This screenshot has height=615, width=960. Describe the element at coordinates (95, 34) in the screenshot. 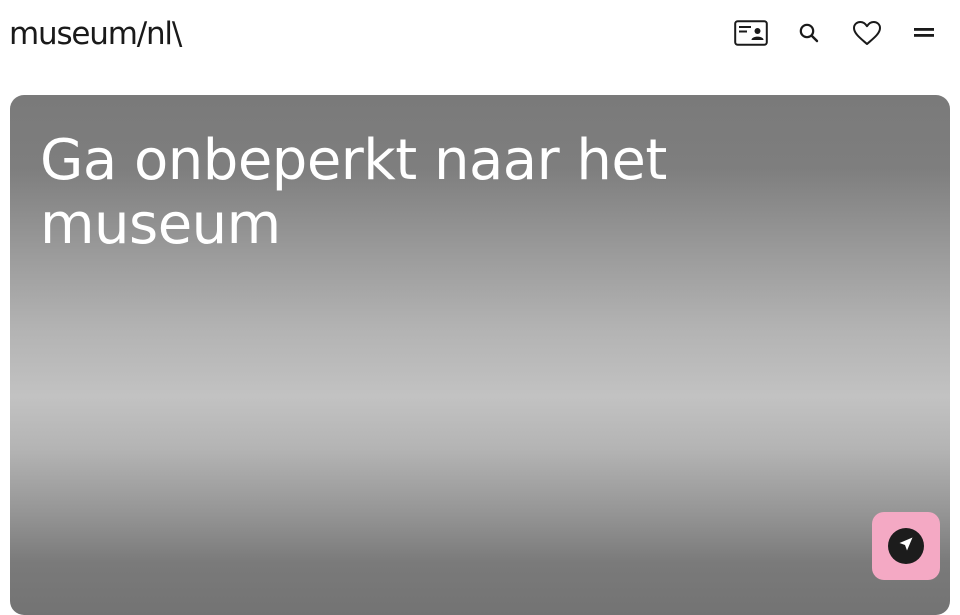

I see `site-logo: museum/nl\` at that location.